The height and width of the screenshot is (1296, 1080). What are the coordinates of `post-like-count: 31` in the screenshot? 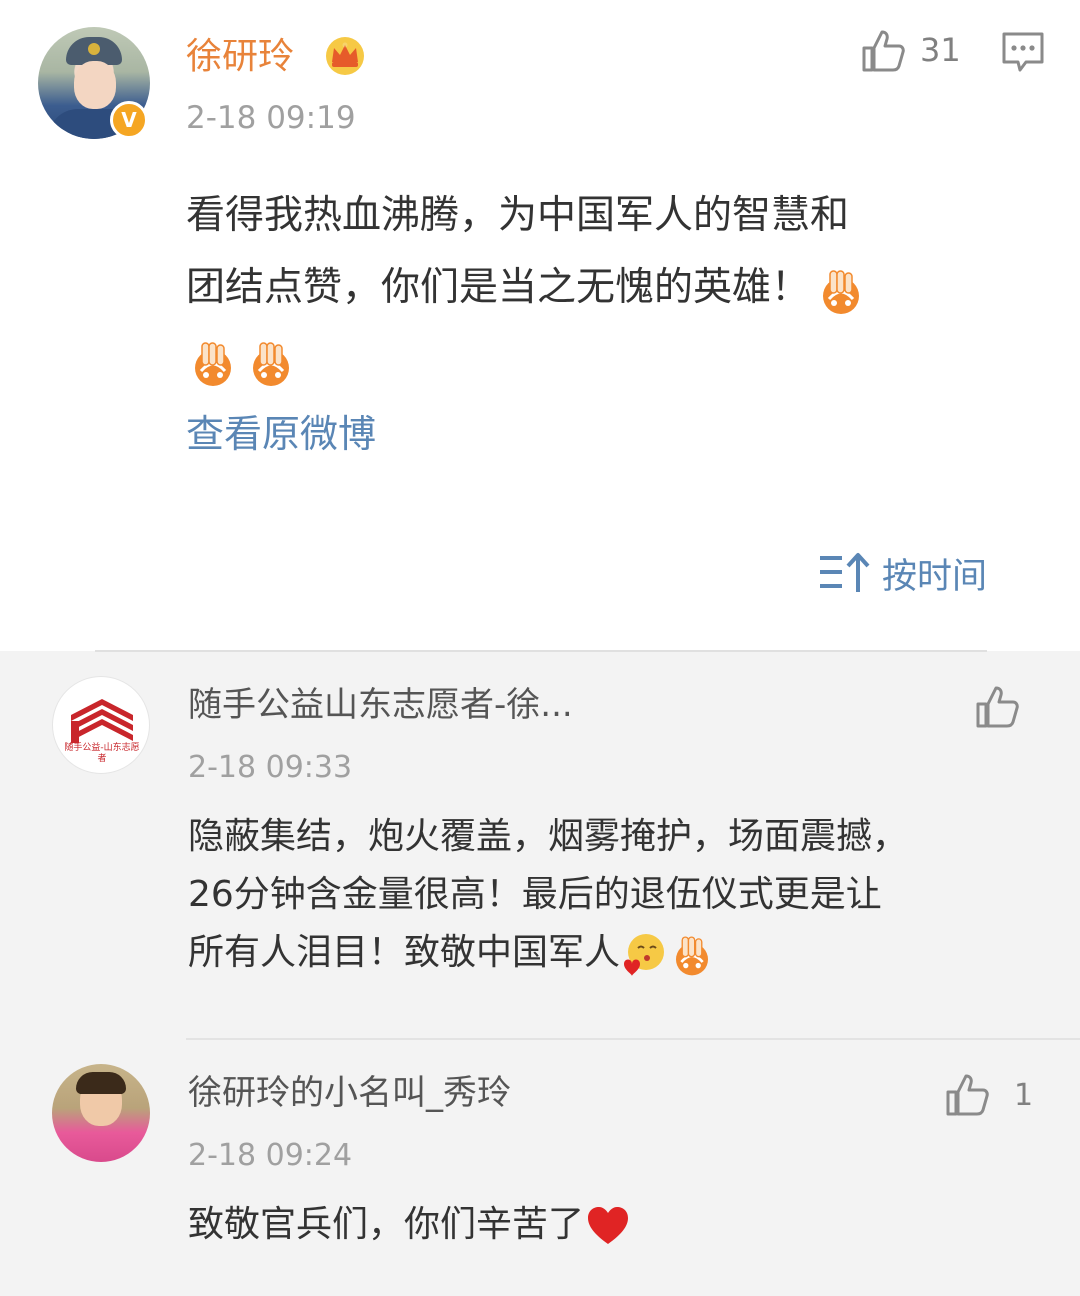 It's located at (940, 50).